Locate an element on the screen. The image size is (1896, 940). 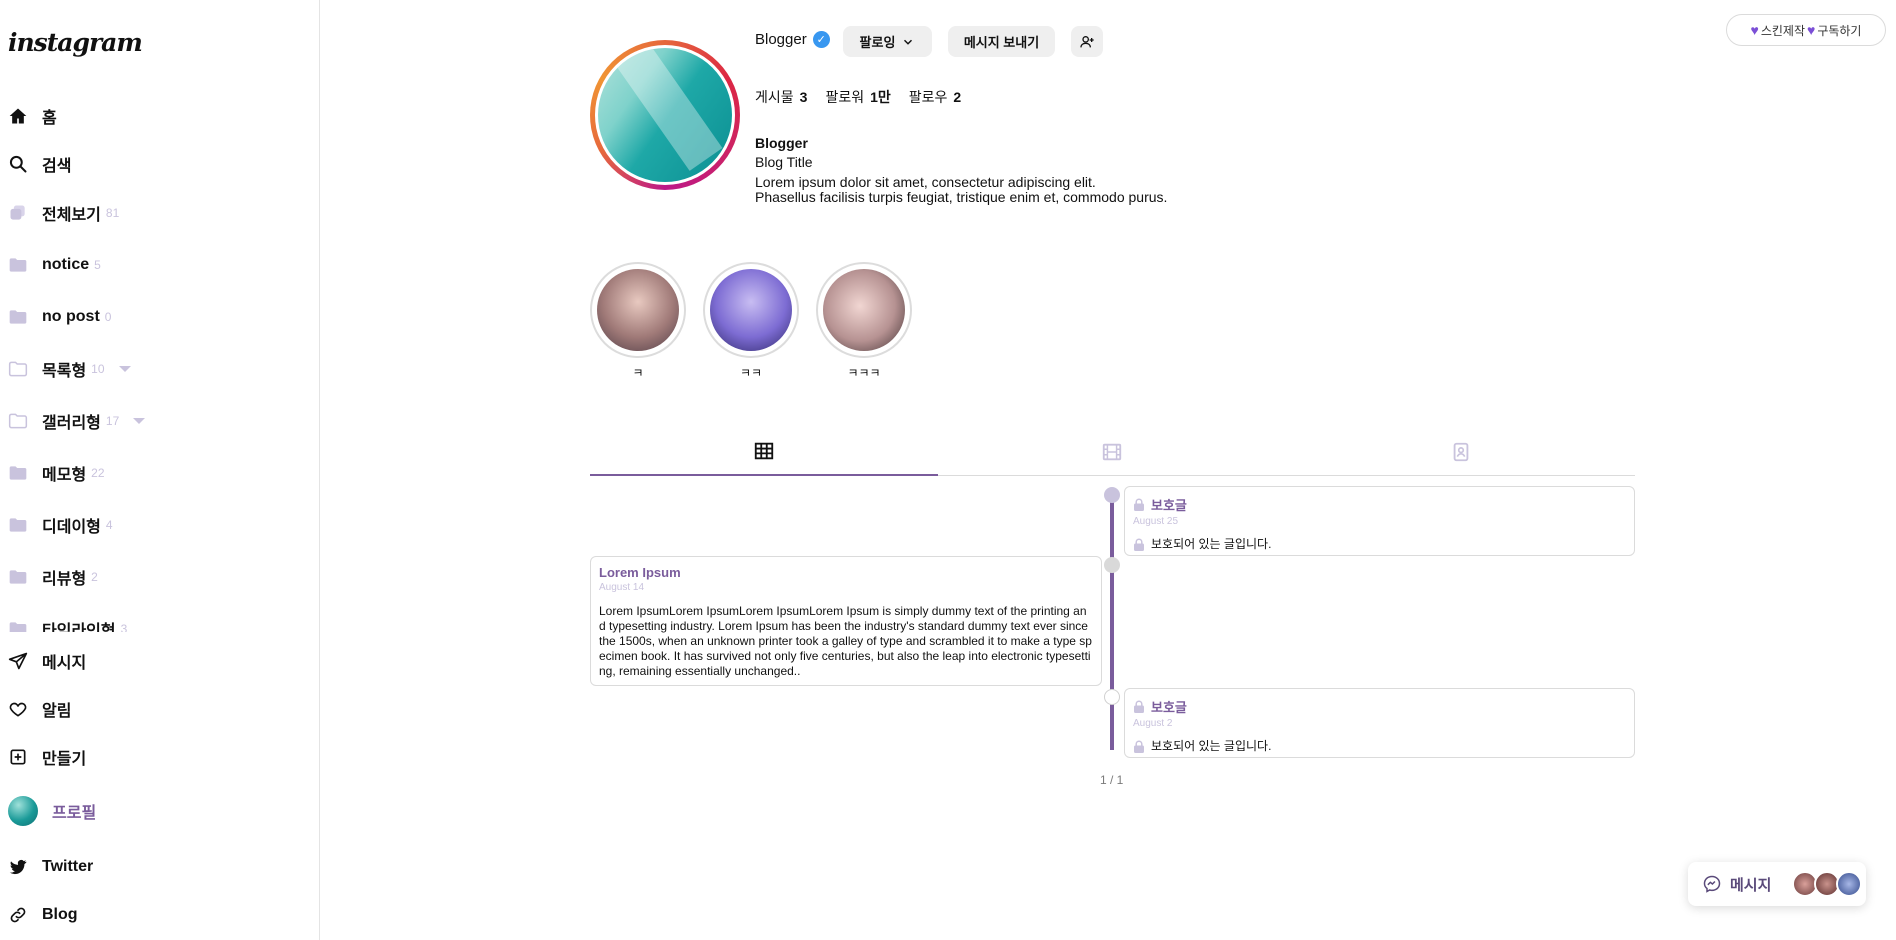
category-count: 17 is located at coordinates (112, 421).